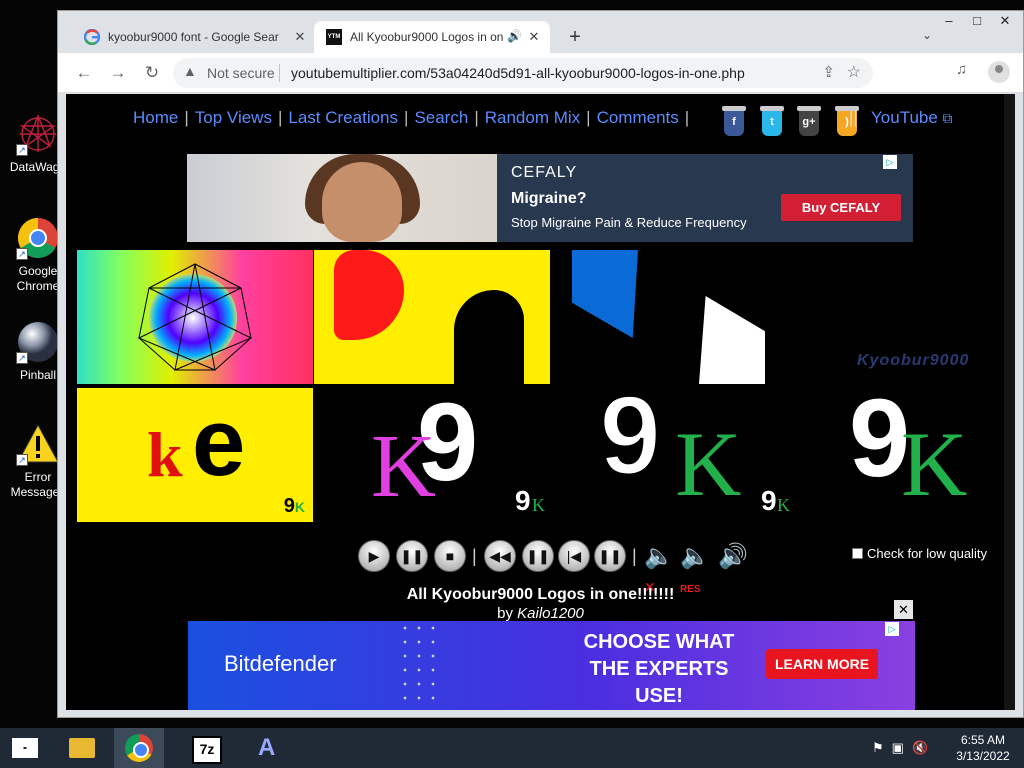 Image resolution: width=1024 pixels, height=768 pixels. I want to click on nav-search: Search, so click(441, 117).